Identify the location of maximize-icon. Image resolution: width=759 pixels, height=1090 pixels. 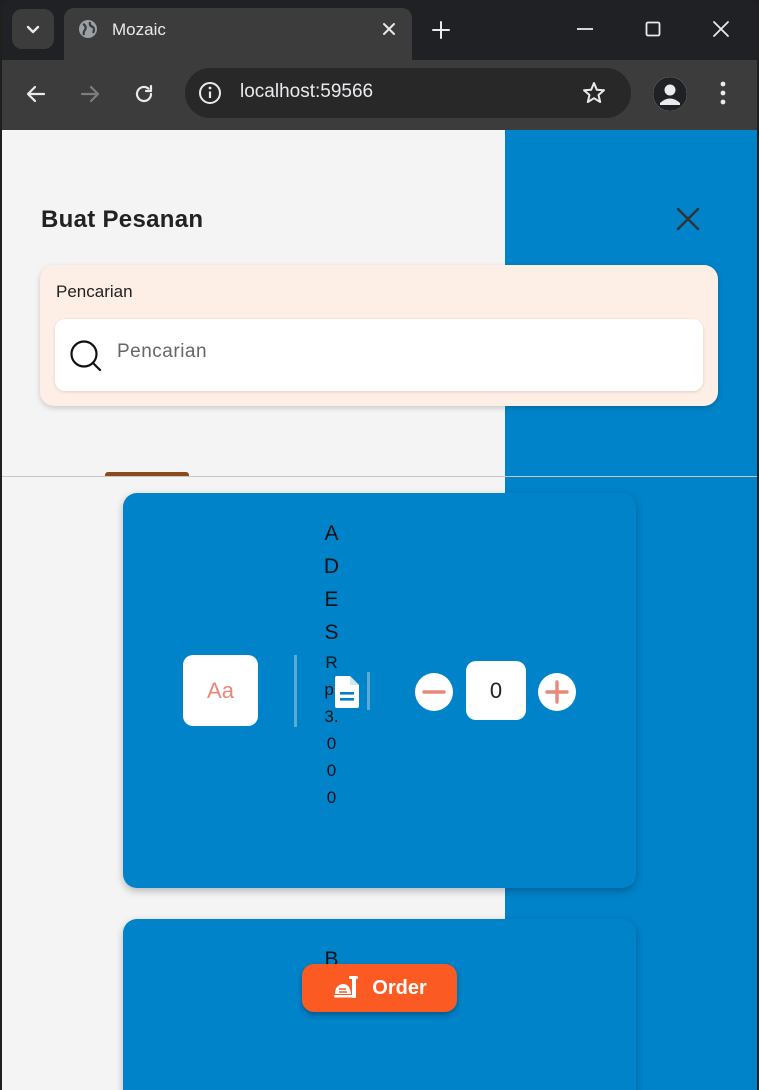
(653, 29).